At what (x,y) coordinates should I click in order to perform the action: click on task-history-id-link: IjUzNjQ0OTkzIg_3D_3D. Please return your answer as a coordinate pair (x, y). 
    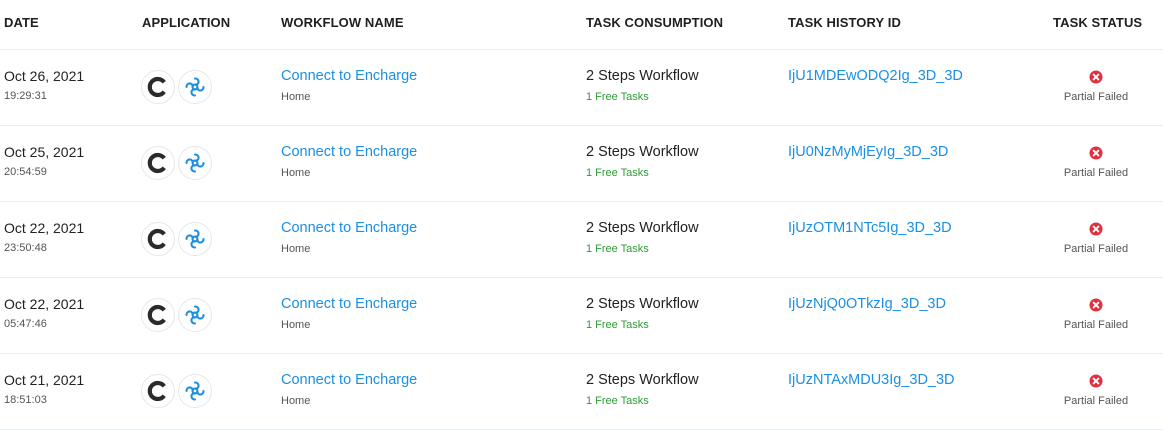
    Looking at the image, I should click on (867, 304).